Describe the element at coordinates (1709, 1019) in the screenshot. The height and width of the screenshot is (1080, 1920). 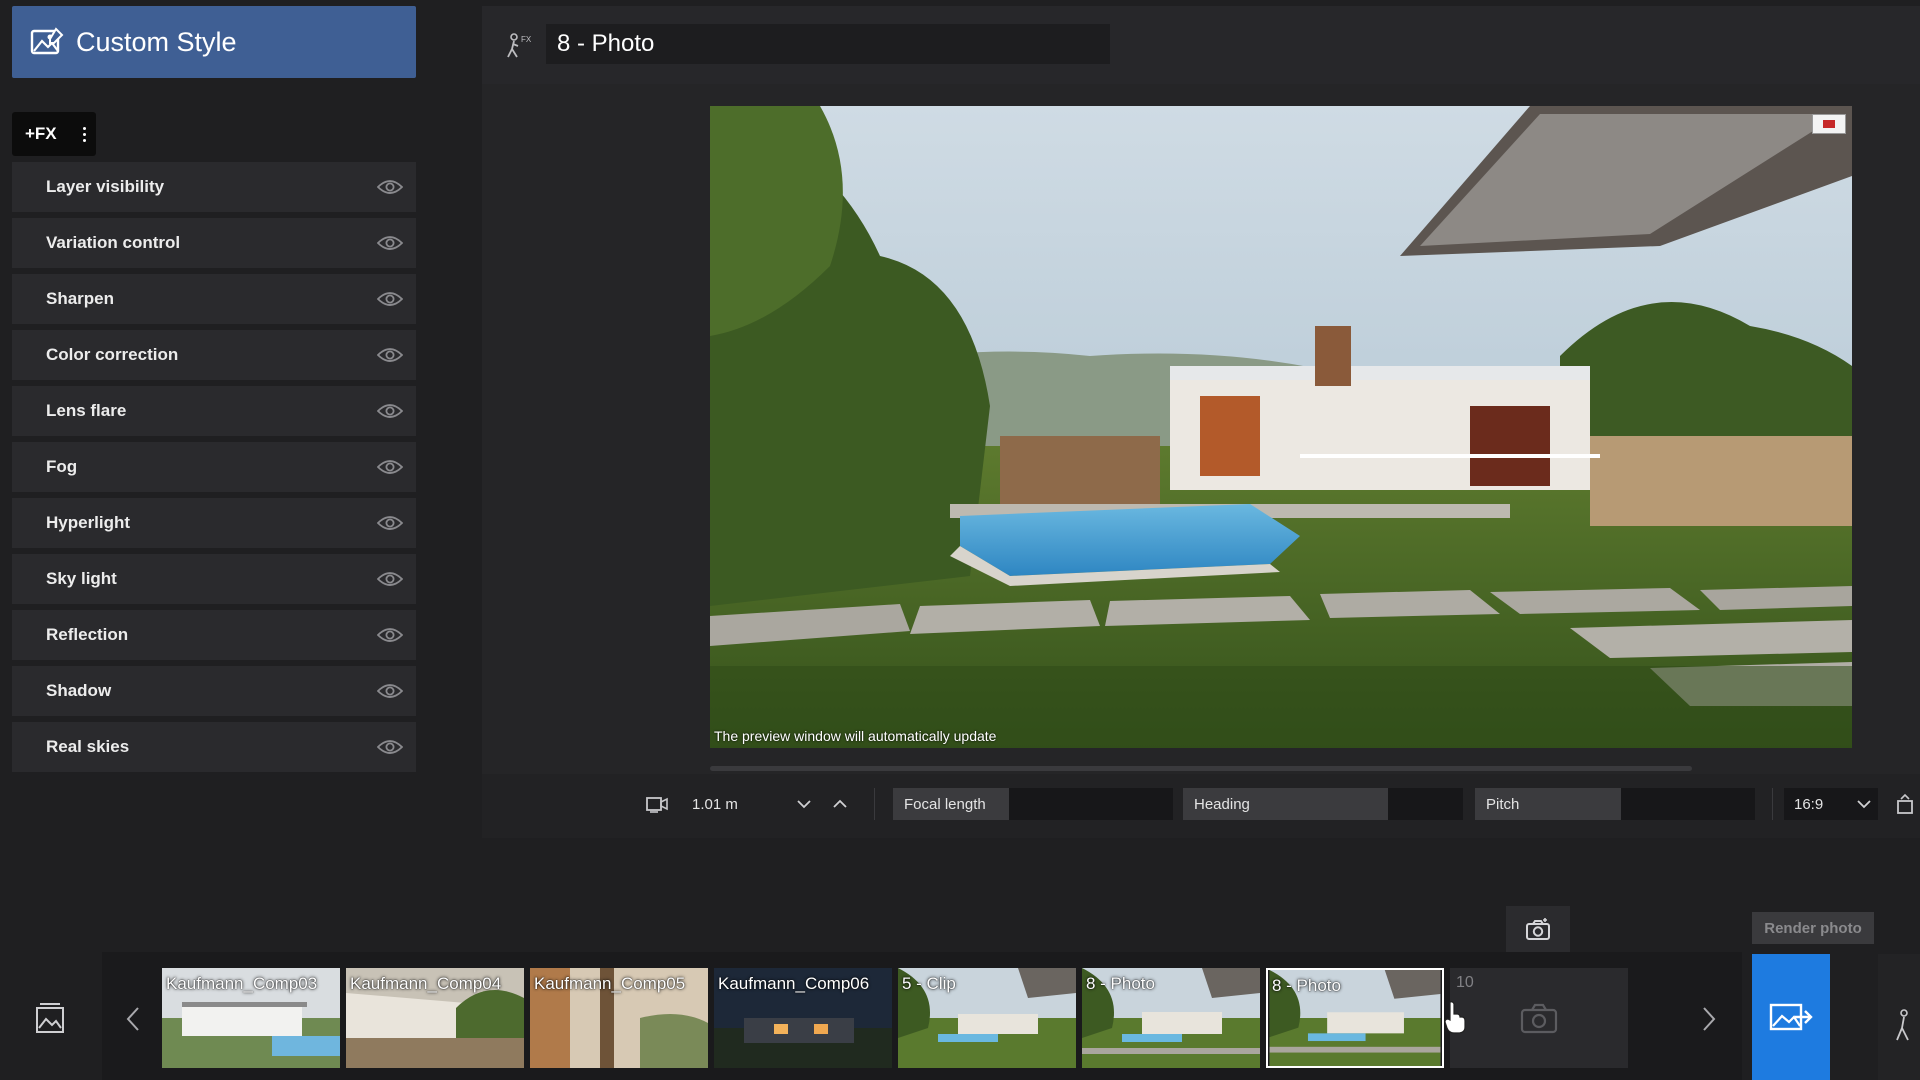
I see `chevron-right-icon` at that location.